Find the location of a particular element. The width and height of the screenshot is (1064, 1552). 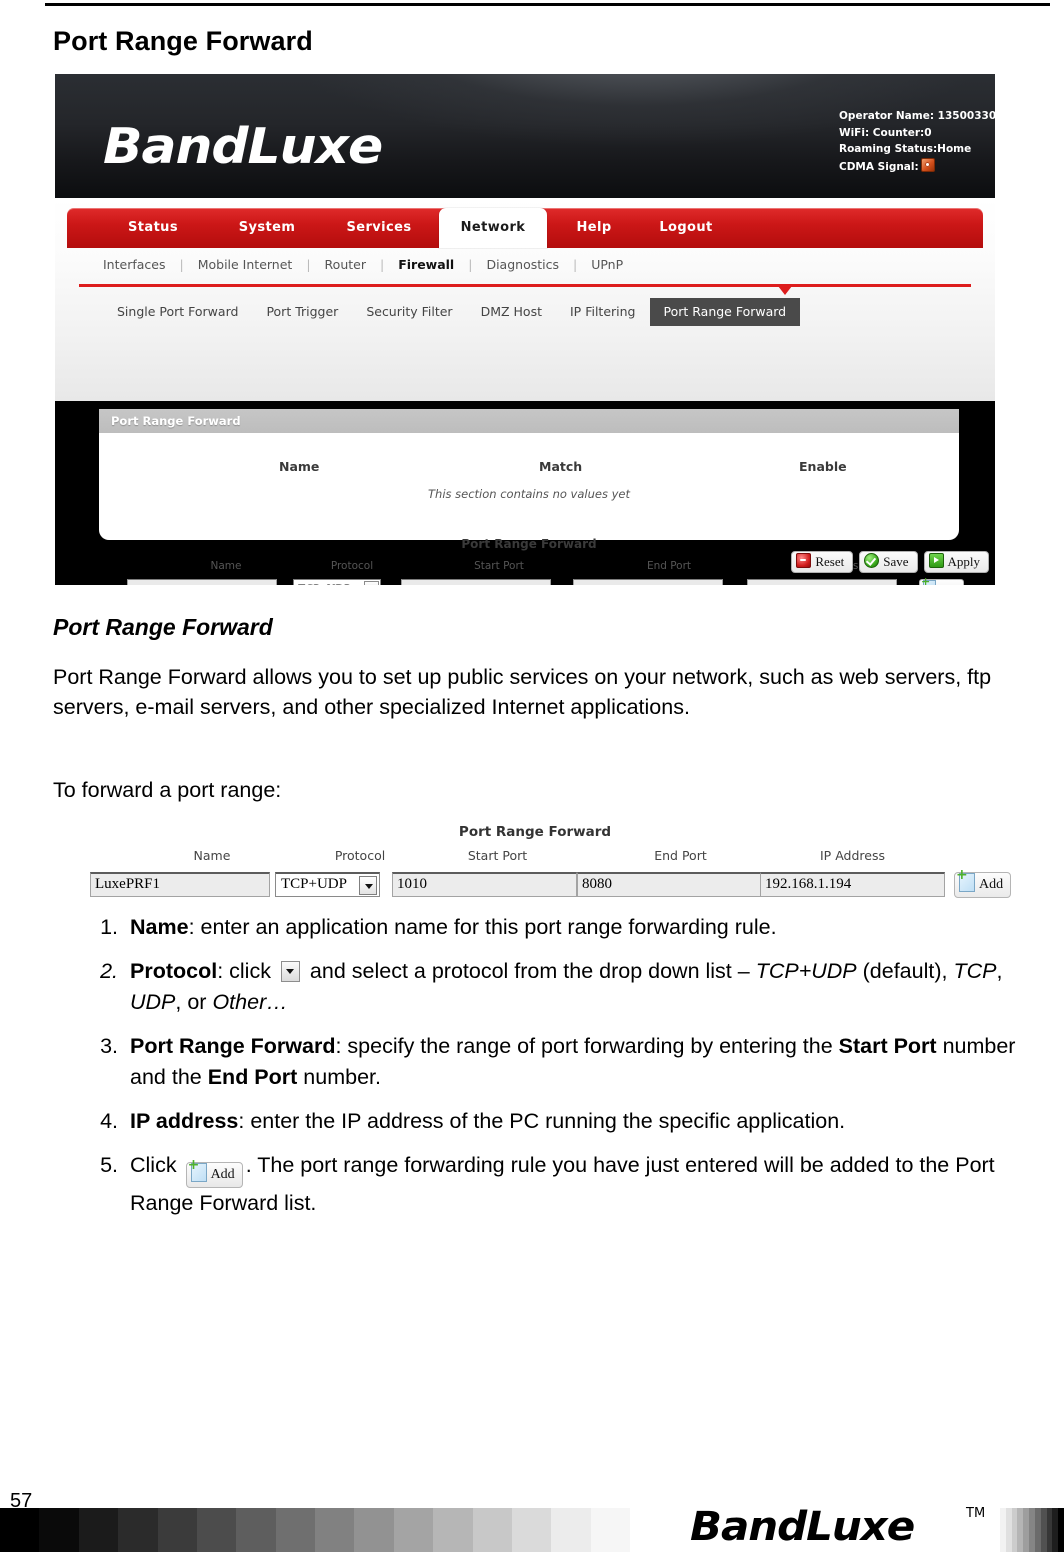

save-icon is located at coordinates (872, 560).